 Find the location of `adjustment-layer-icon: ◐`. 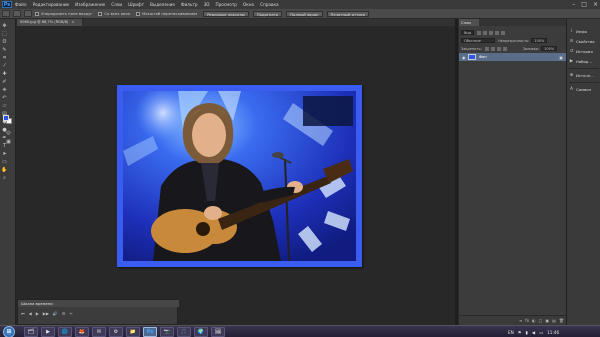

adjustment-layer-icon: ◐ is located at coordinates (534, 320).